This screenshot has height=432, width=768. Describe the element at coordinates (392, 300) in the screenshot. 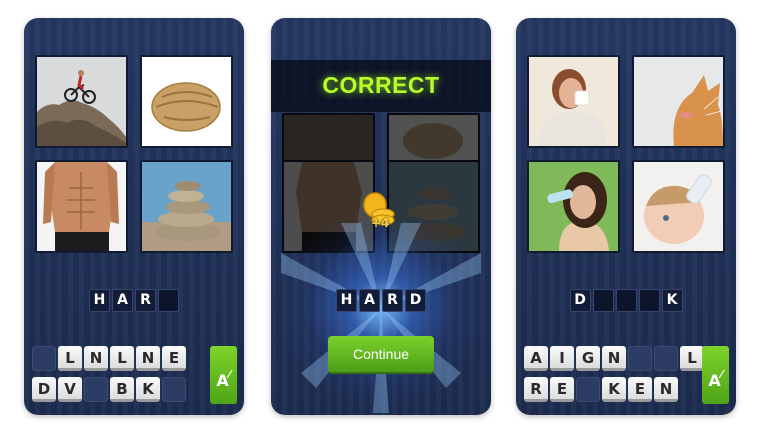

I see `answer-letter: R` at that location.